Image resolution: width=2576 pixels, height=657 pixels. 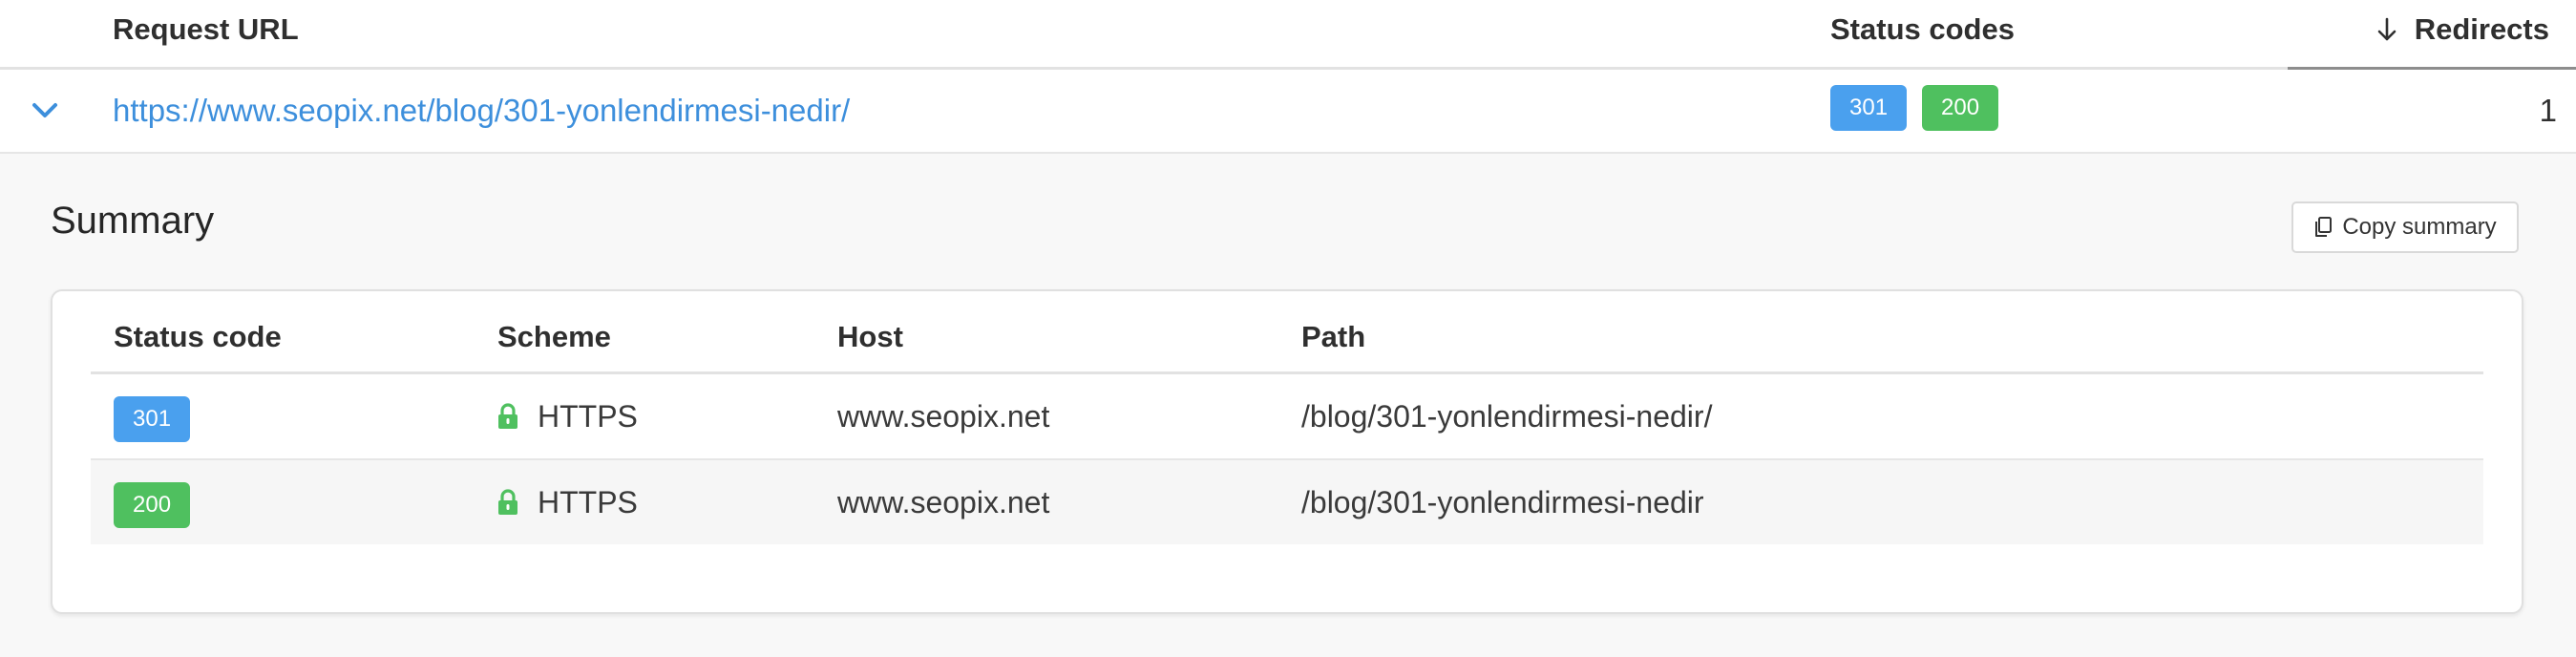 I want to click on path-cell: /blog/301-yonlendirmesi-nedir/, so click(x=1507, y=416).